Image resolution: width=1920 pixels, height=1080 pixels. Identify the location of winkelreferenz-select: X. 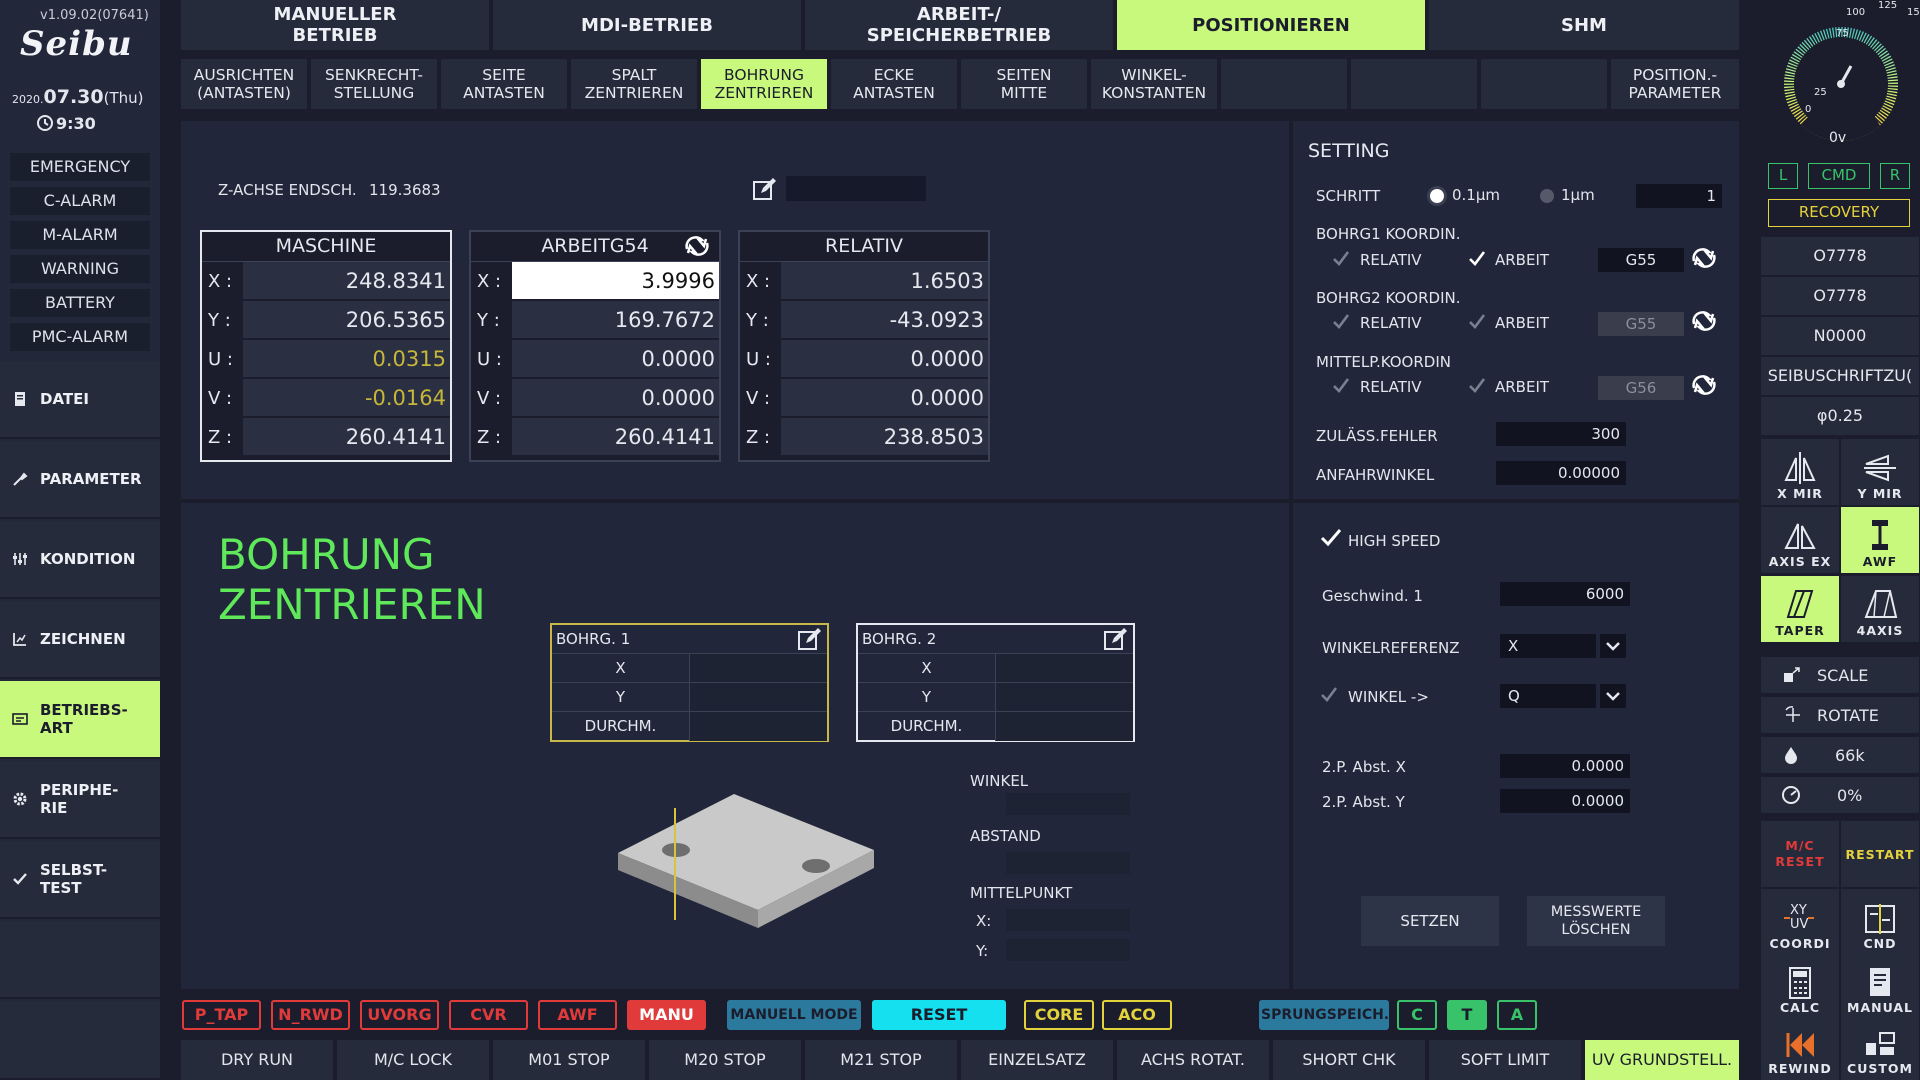
(1548, 646).